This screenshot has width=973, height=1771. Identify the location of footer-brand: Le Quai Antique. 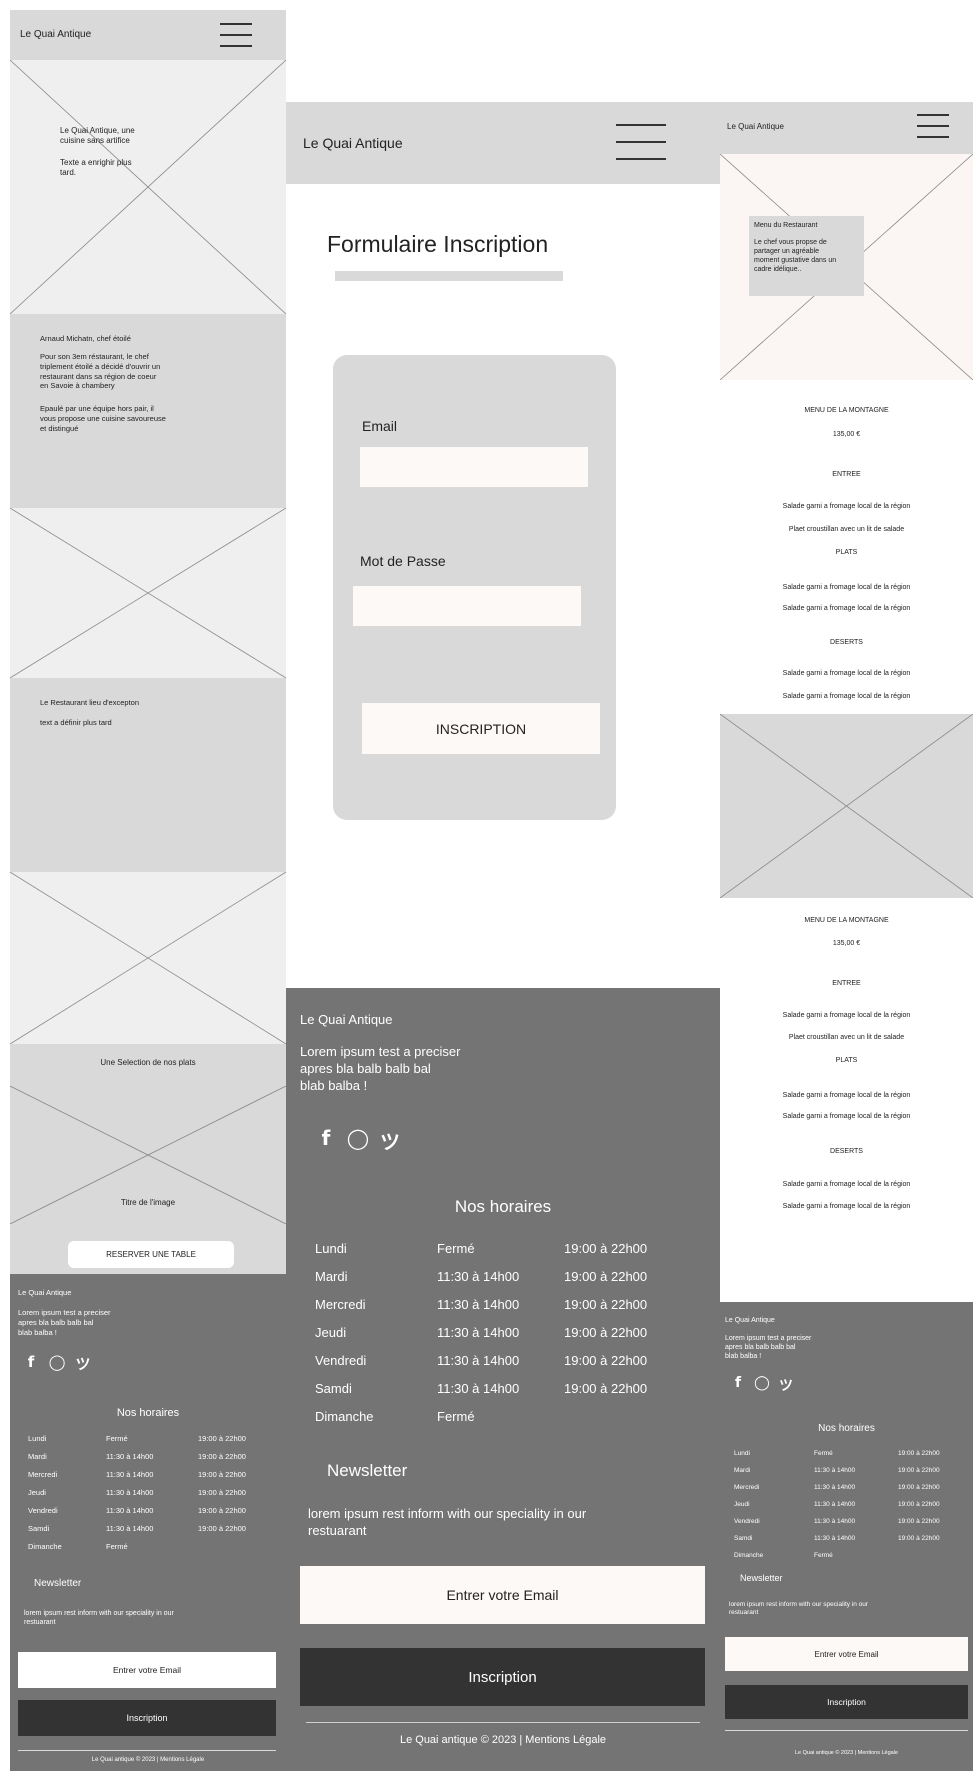
(45, 1292).